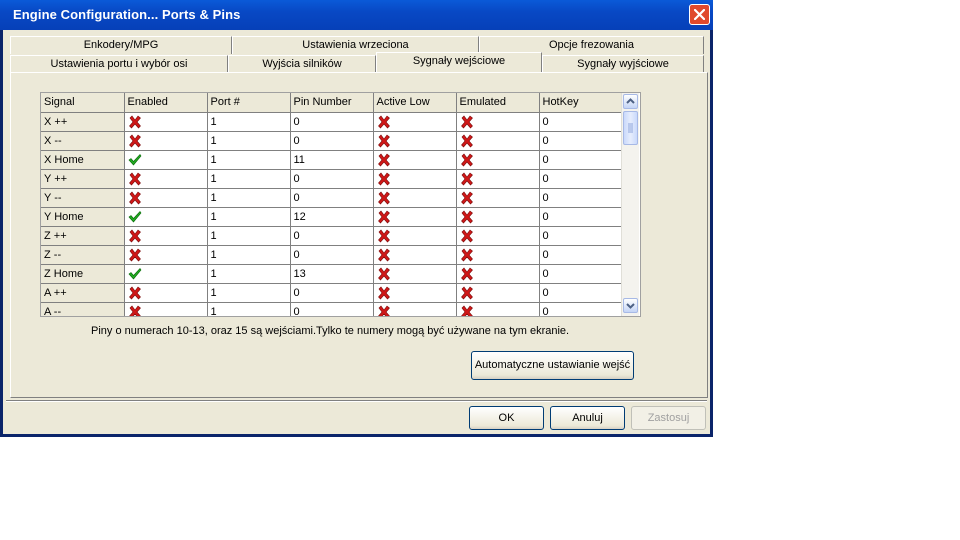 This screenshot has height=540, width=960. Describe the element at coordinates (331, 217) in the screenshot. I see `table-row: Y Home 1 12 0` at that location.